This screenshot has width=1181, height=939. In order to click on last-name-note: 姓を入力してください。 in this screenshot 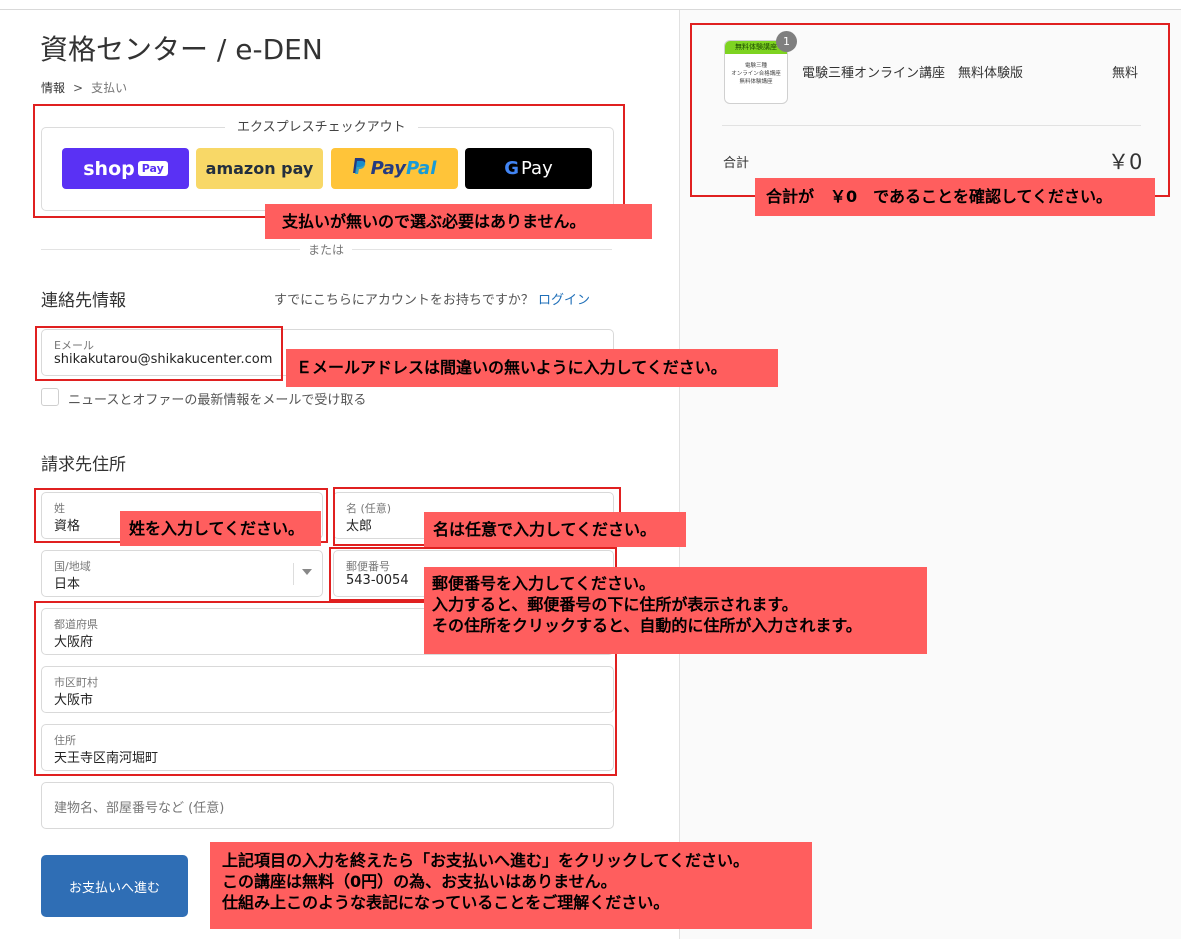, I will do `click(220, 528)`.